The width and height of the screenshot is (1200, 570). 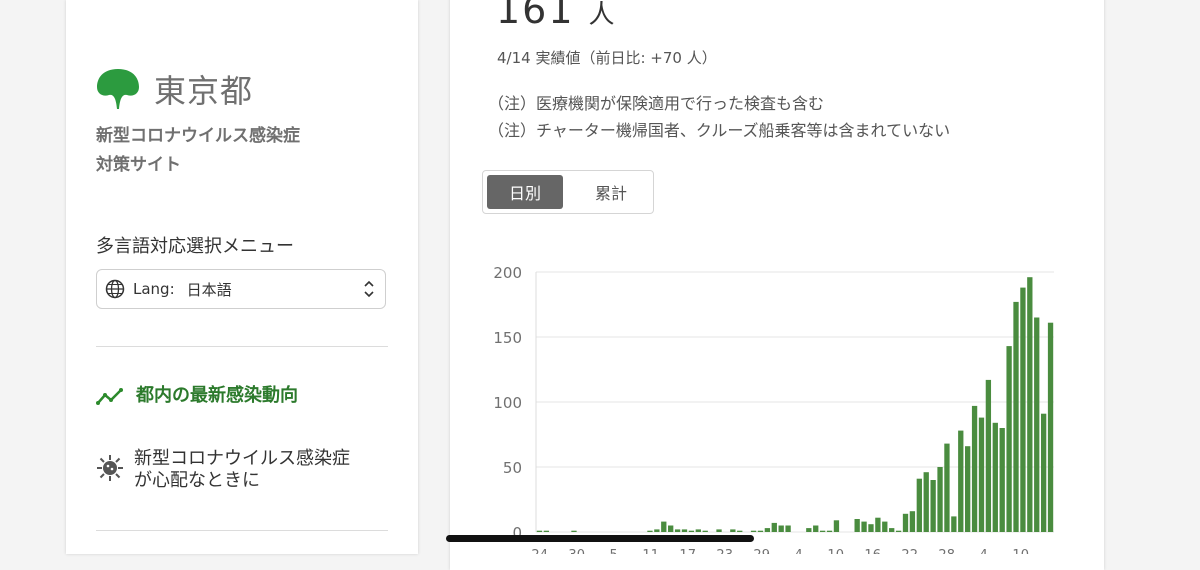 I want to click on total-cases-value: 161 人, so click(x=556, y=16).